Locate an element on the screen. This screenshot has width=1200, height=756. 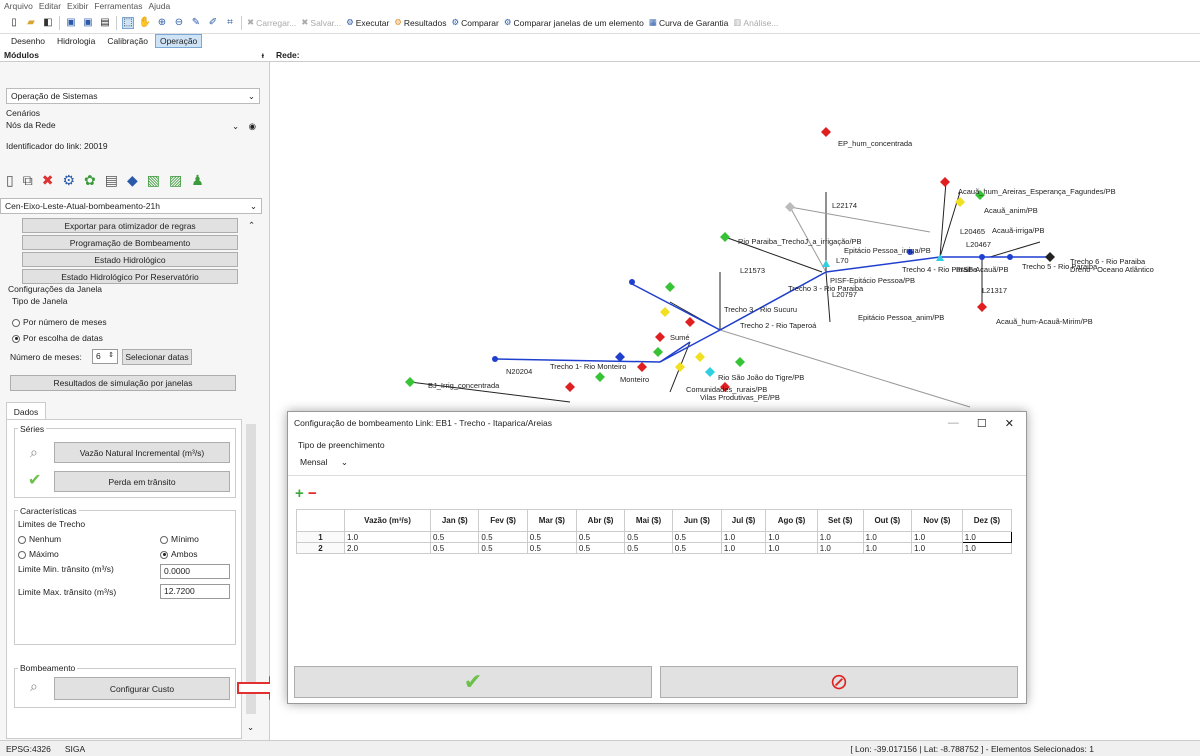
run-scenario-icon: ✿ is located at coordinates (90, 180).